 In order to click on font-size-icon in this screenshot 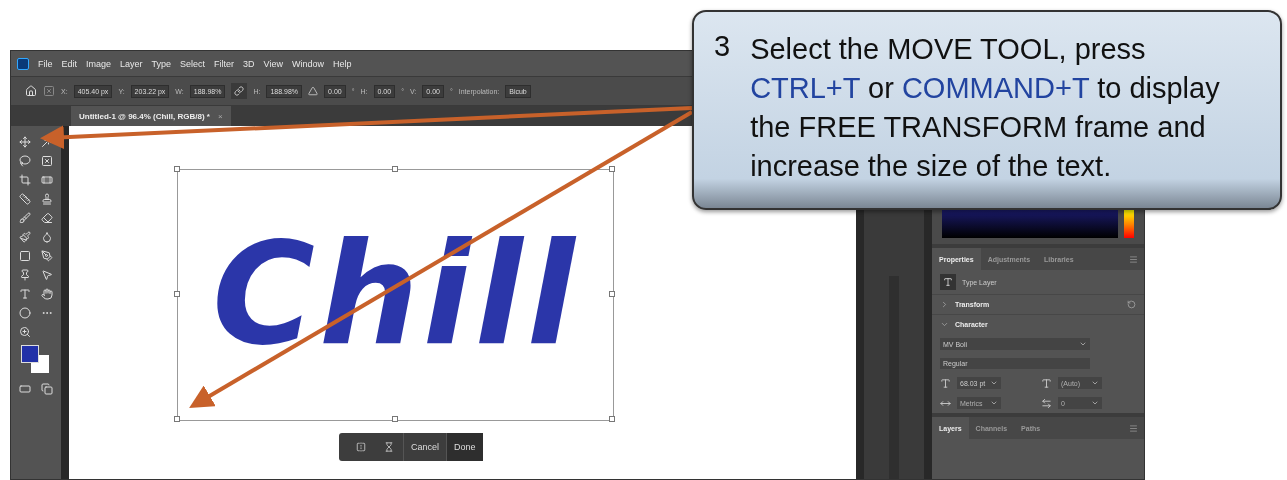, I will do `click(945, 383)`.